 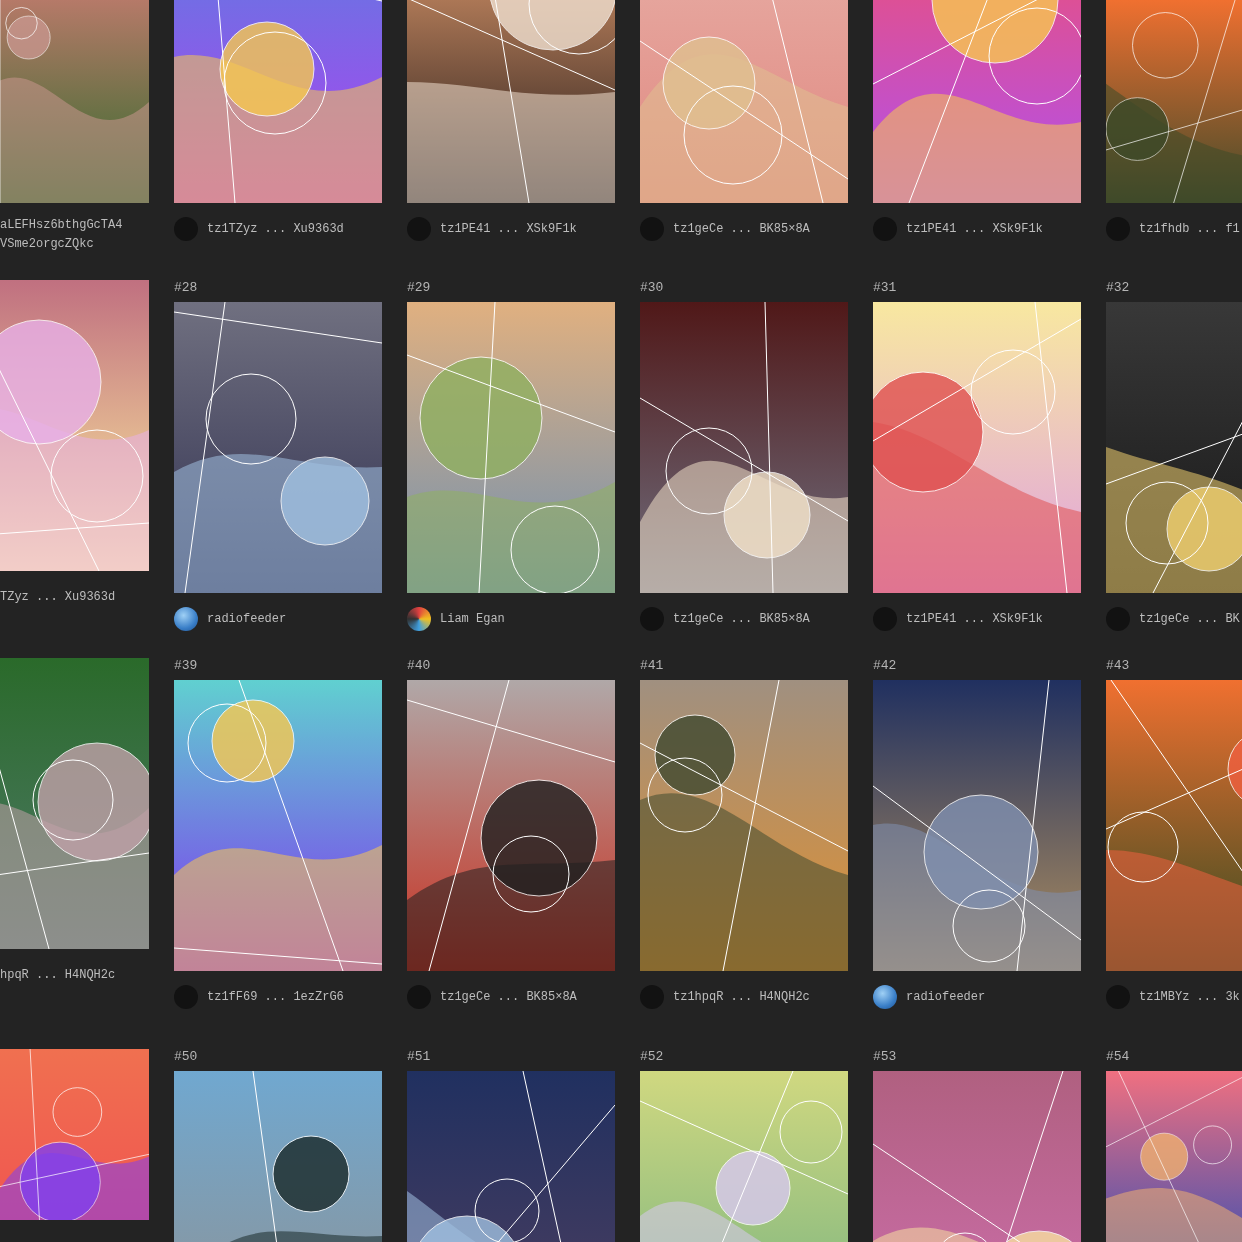 I want to click on token-number: #28, so click(x=186, y=288).